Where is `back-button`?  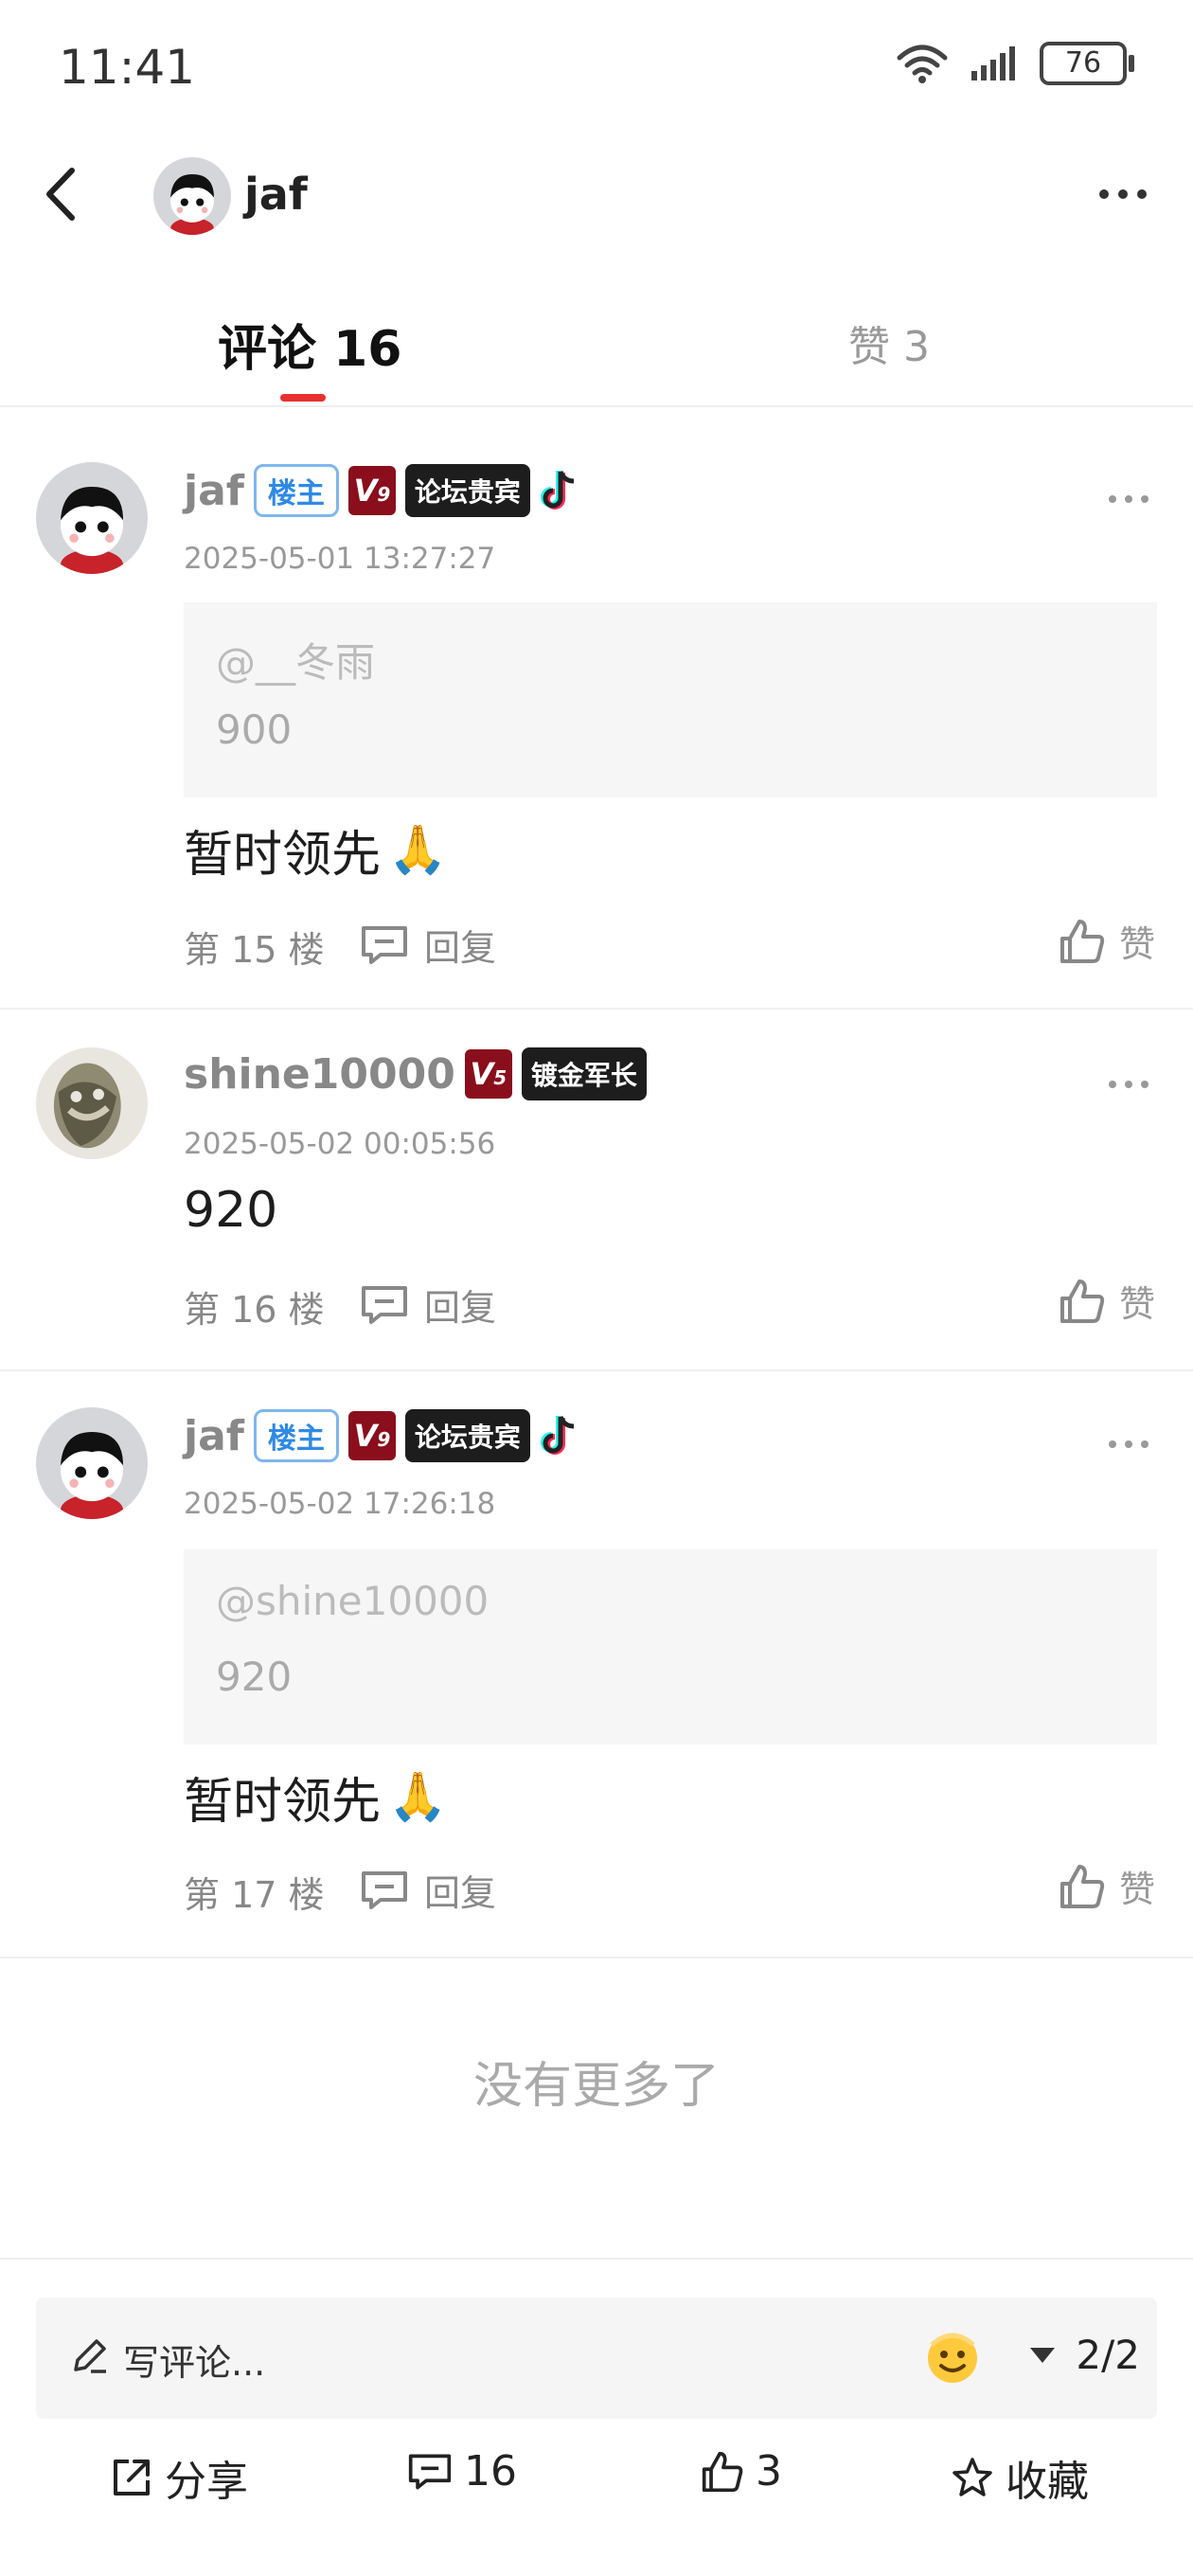
back-button is located at coordinates (61, 194).